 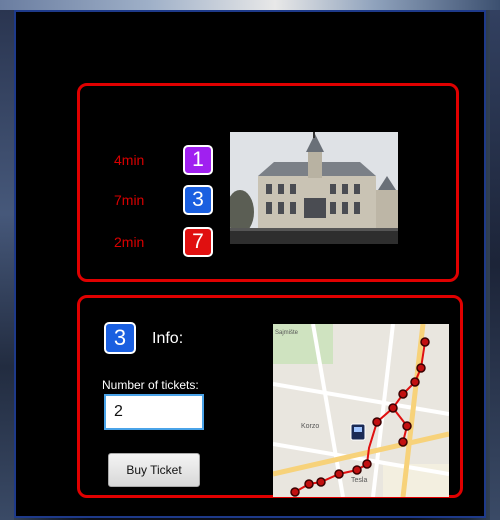 I want to click on background-left-strip, so click(x=7, y=265).